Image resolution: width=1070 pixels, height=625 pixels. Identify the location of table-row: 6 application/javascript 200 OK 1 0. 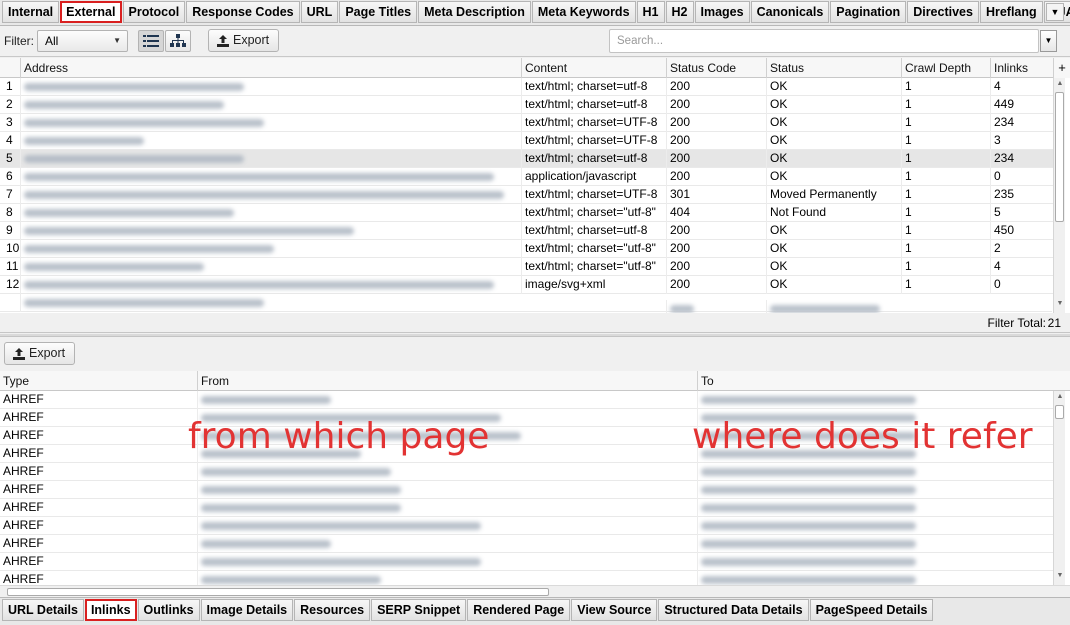
(526, 177).